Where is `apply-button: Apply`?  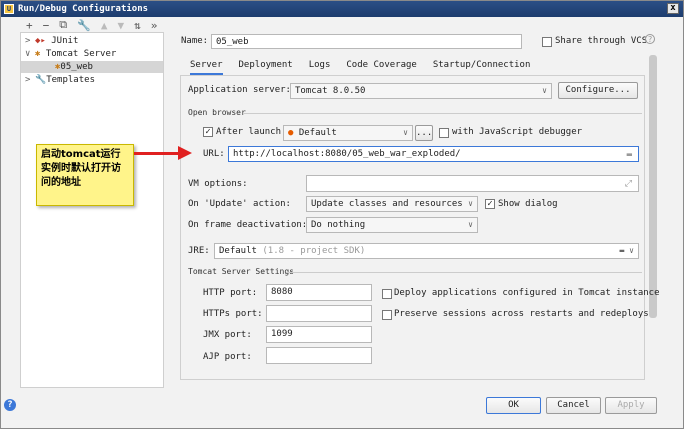
apply-button: Apply is located at coordinates (631, 405).